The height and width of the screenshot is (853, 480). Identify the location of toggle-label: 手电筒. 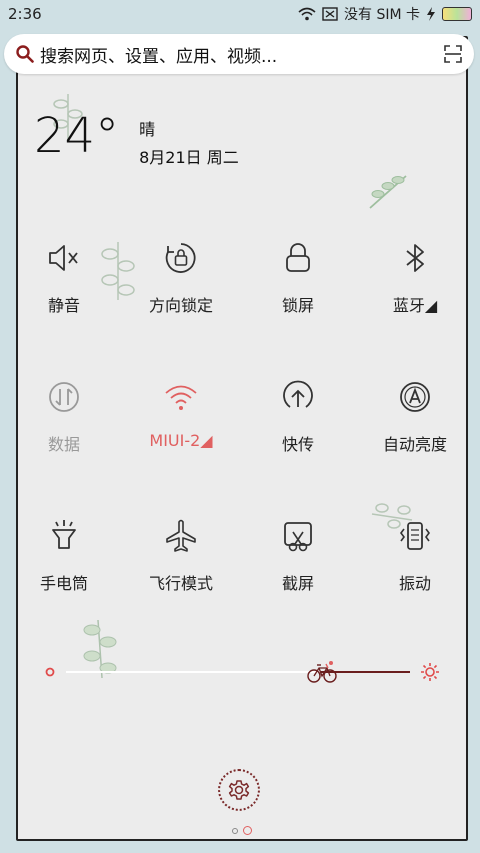
(63, 583).